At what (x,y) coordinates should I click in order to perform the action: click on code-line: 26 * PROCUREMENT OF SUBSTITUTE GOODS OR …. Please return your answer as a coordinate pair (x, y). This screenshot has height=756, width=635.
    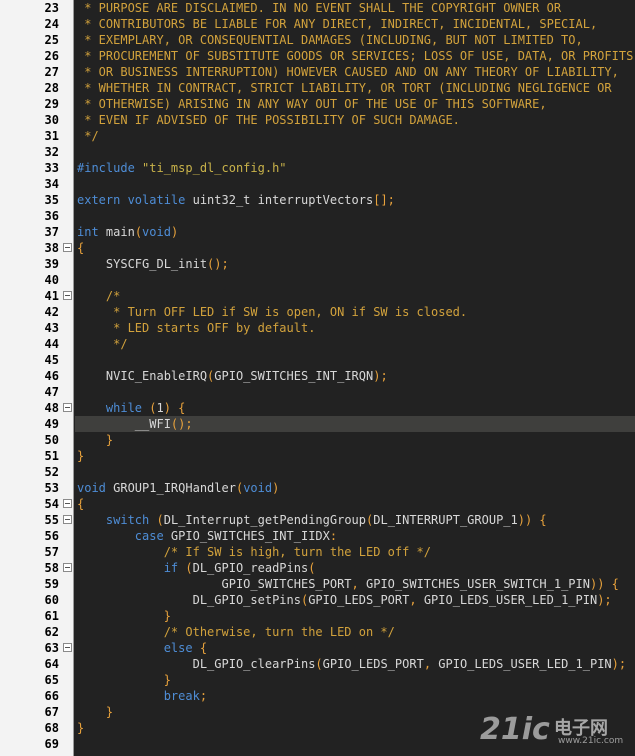
    Looking at the image, I should click on (317, 56).